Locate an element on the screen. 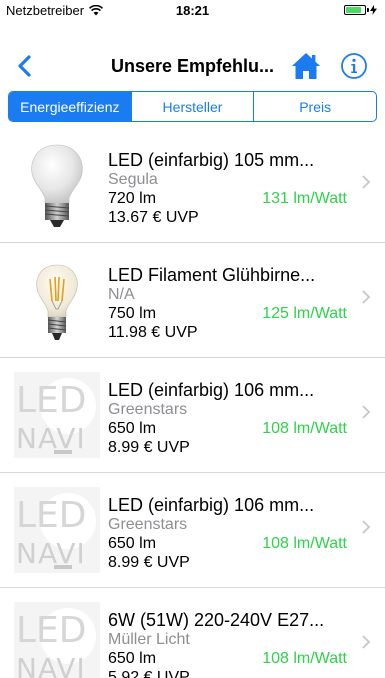  info-icon is located at coordinates (354, 66).